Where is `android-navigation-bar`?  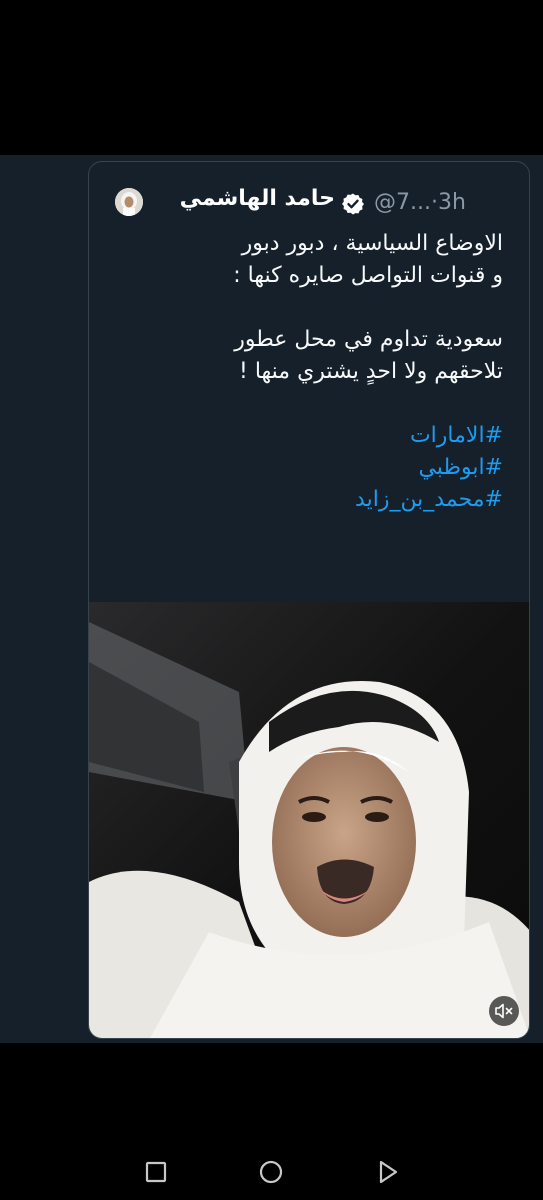 android-navigation-bar is located at coordinates (271, 1160).